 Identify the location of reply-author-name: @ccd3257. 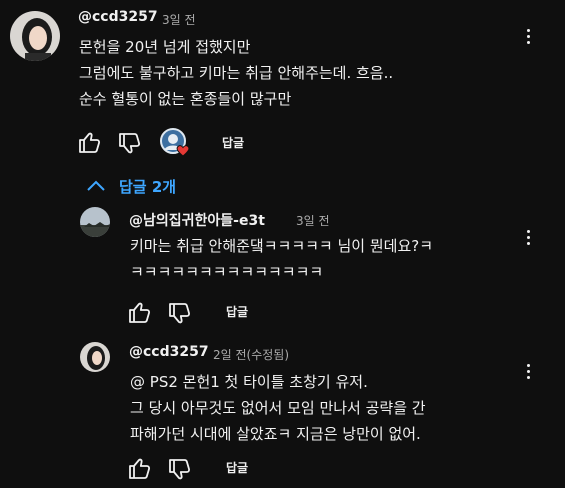
(169, 352).